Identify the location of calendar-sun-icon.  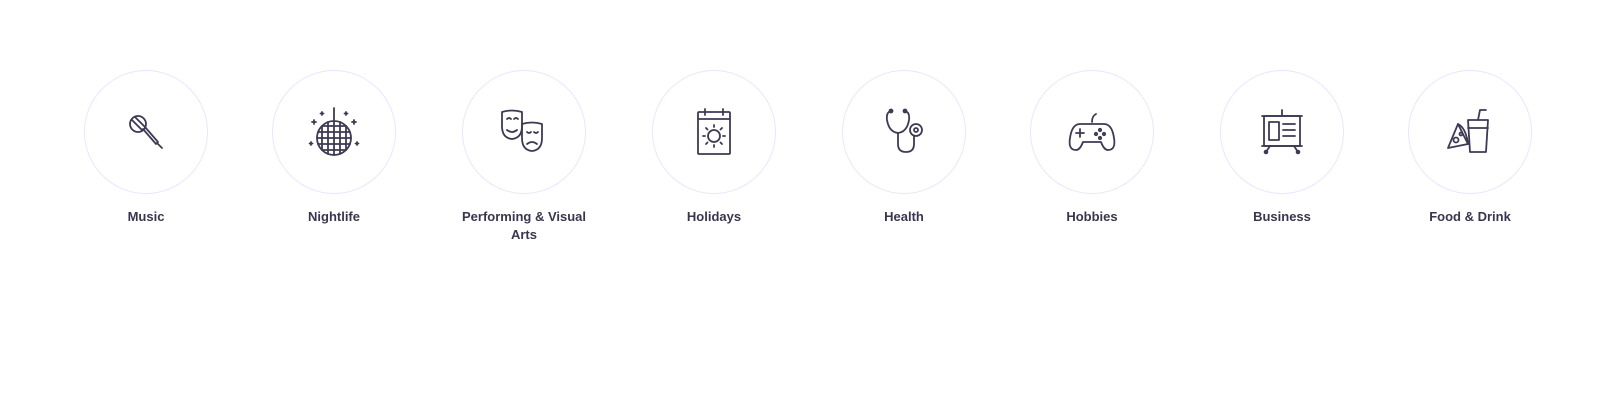
(714, 131).